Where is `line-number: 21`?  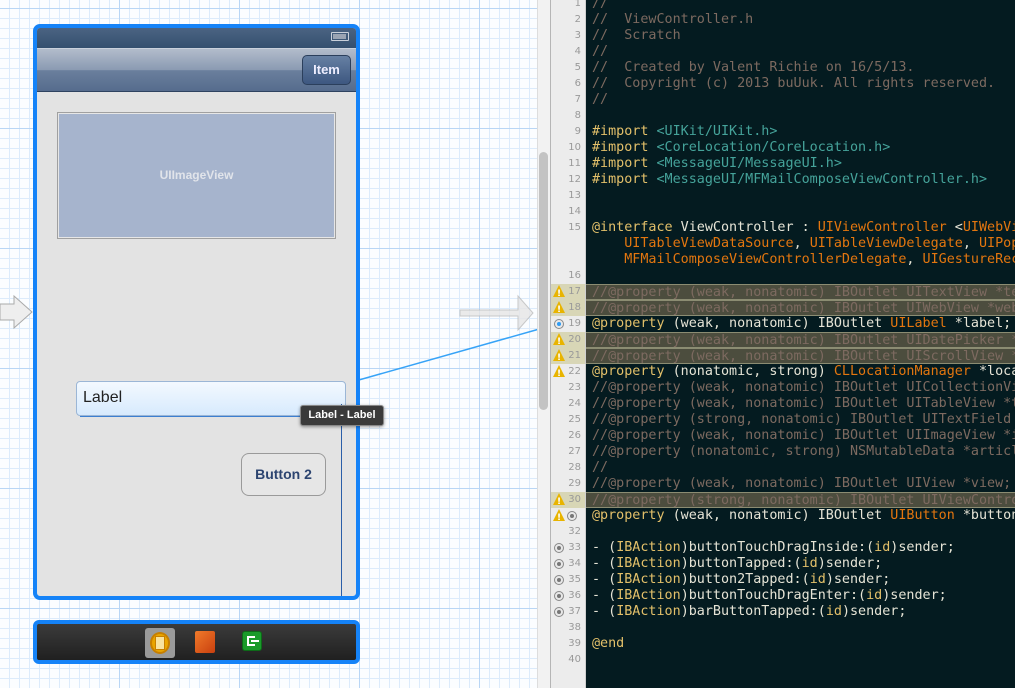 line-number: 21 is located at coordinates (568, 357).